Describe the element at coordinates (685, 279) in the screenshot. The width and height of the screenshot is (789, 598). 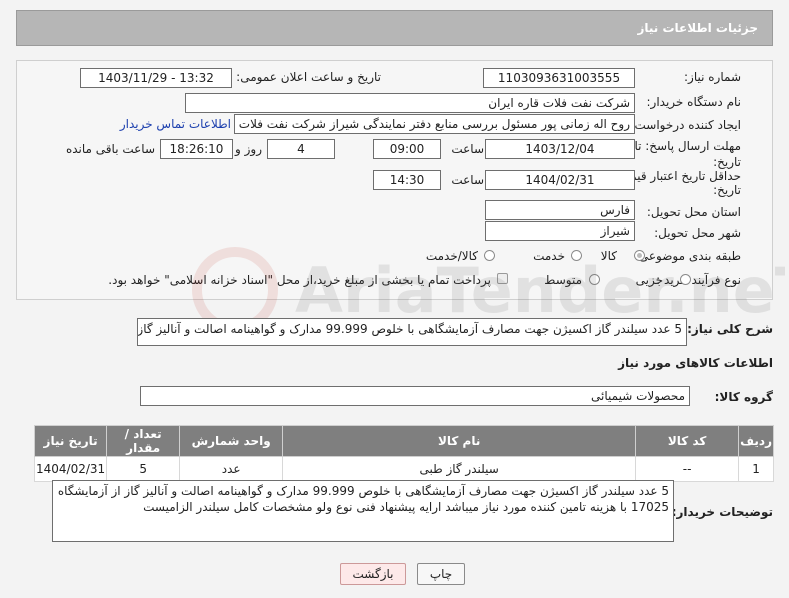
I see `process-radio-minor` at that location.